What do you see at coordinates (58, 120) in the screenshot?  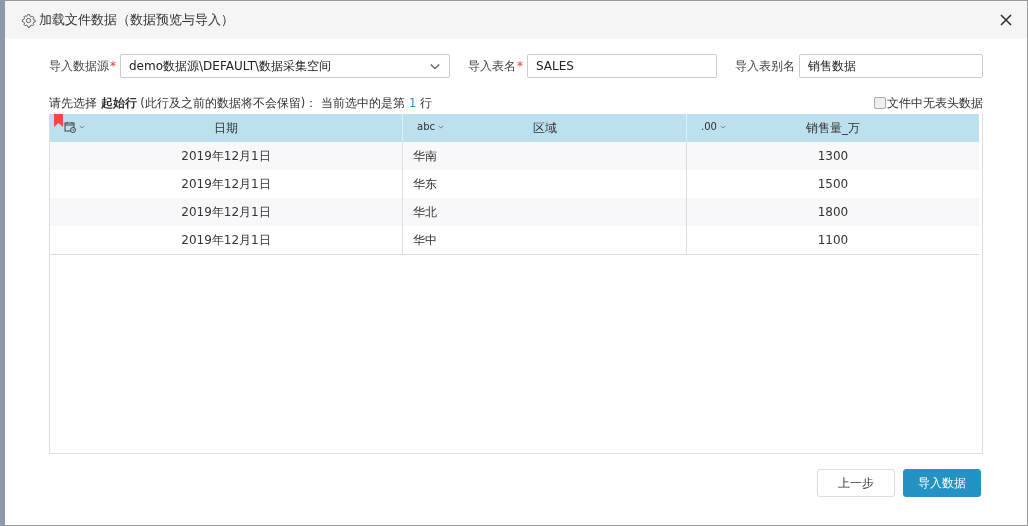 I see `bookmark-icon` at bounding box center [58, 120].